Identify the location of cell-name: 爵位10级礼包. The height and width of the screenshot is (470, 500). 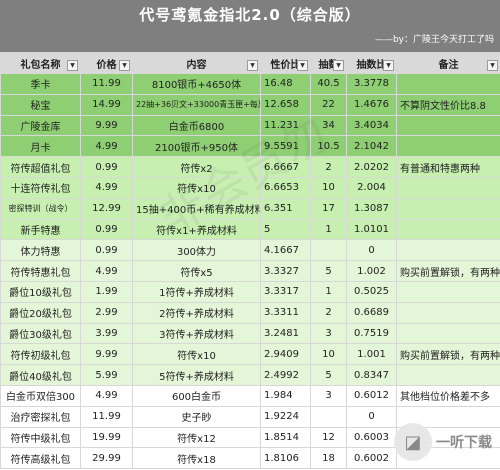
(40, 291).